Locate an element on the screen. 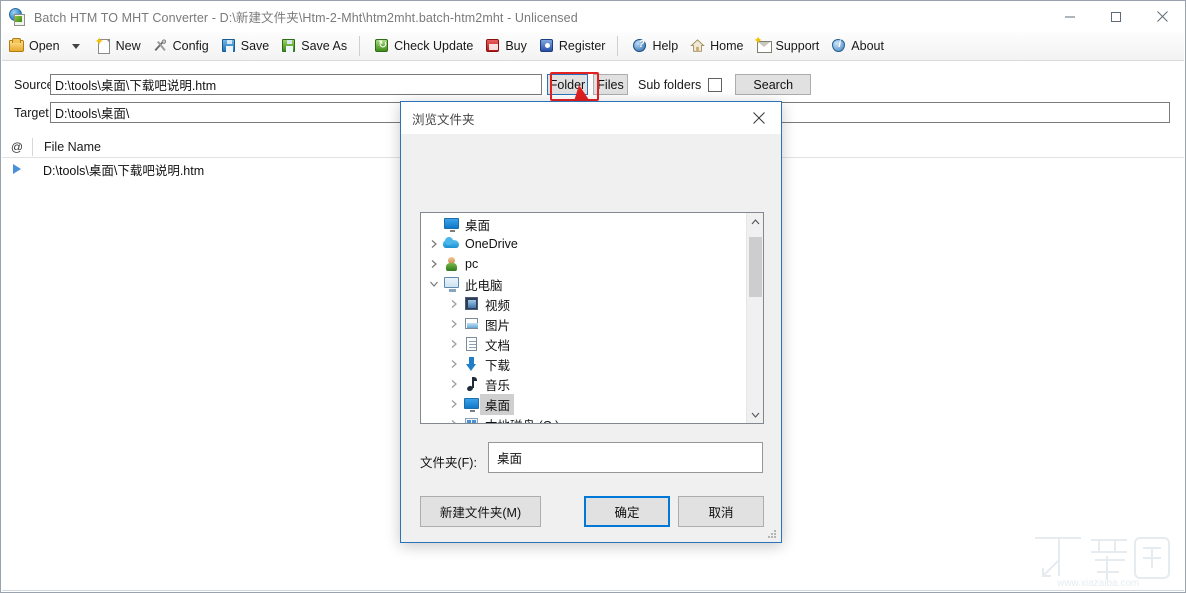 The height and width of the screenshot is (593, 1186). new-folder-button: 新建文件夹(M) is located at coordinates (480, 511).